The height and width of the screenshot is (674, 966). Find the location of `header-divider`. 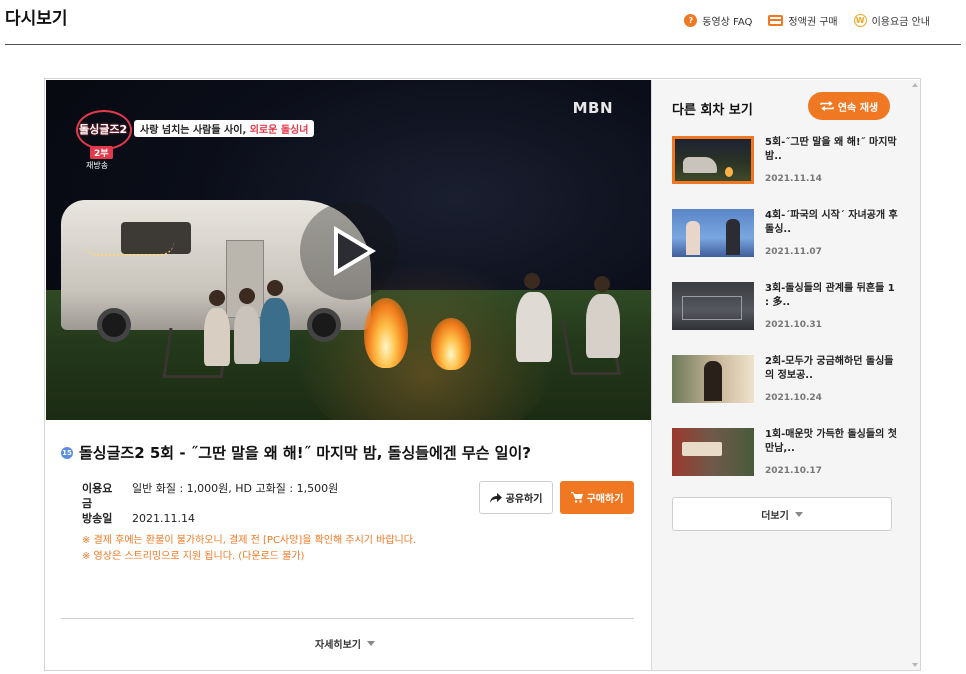

header-divider is located at coordinates (483, 44).